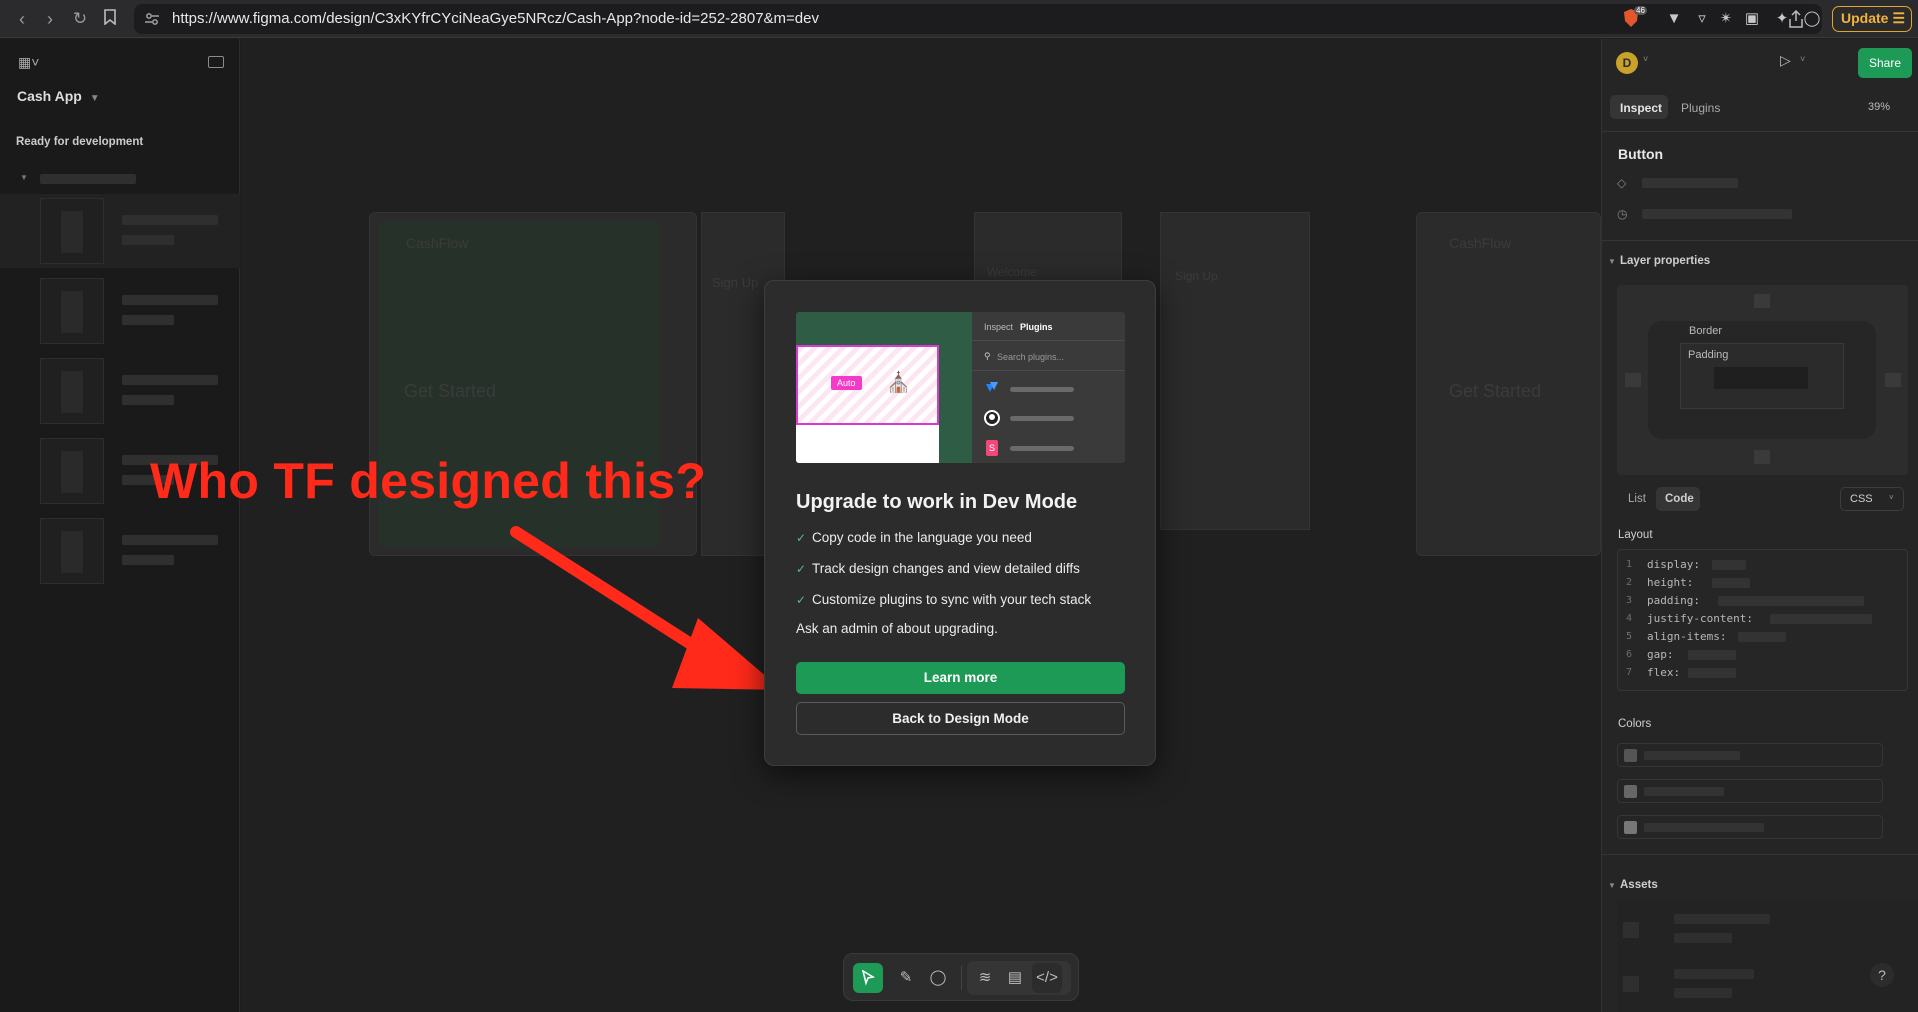  I want to click on site-settings-icon, so click(152, 21).